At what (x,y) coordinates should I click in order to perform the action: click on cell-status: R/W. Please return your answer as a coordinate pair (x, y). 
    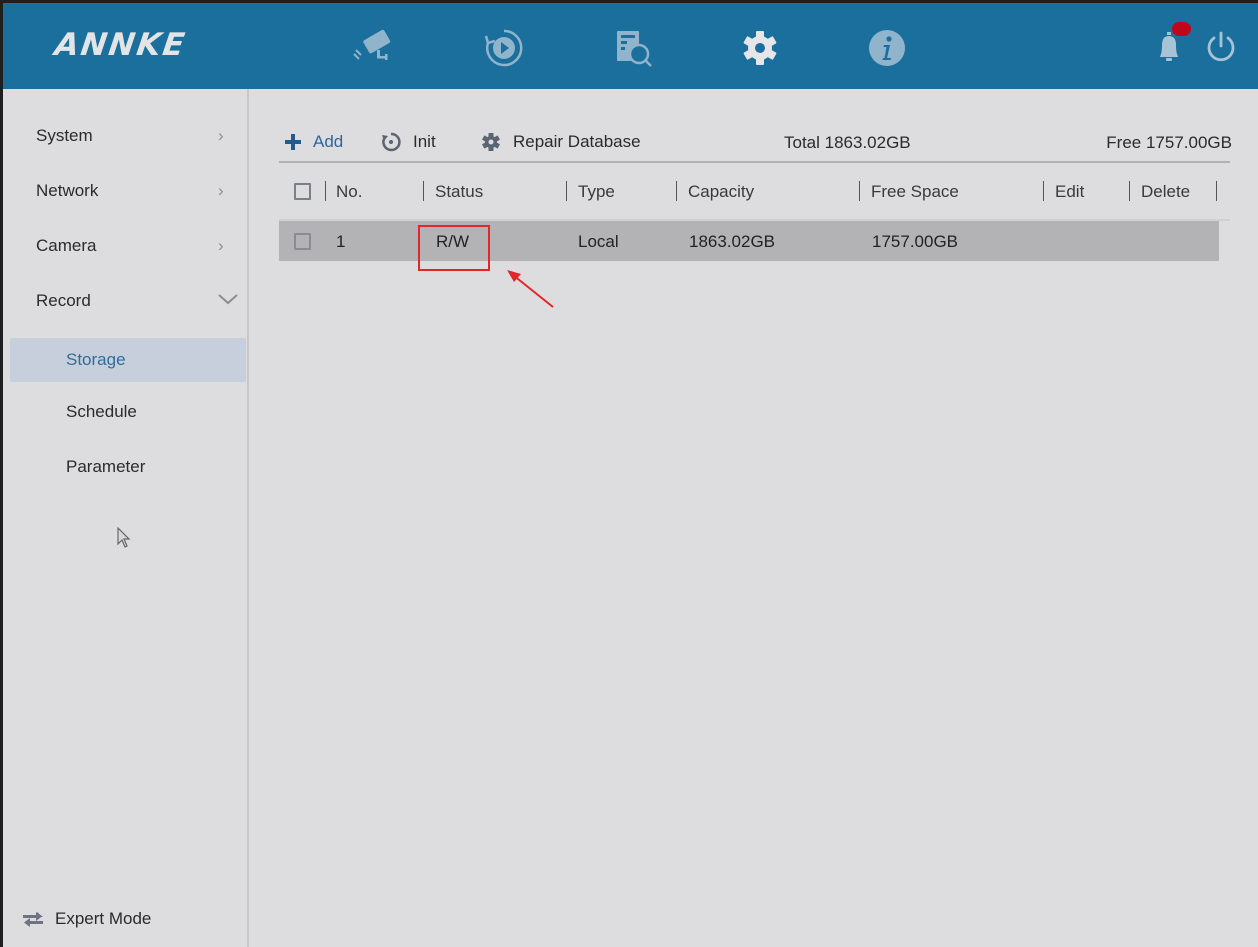
    Looking at the image, I should click on (453, 241).